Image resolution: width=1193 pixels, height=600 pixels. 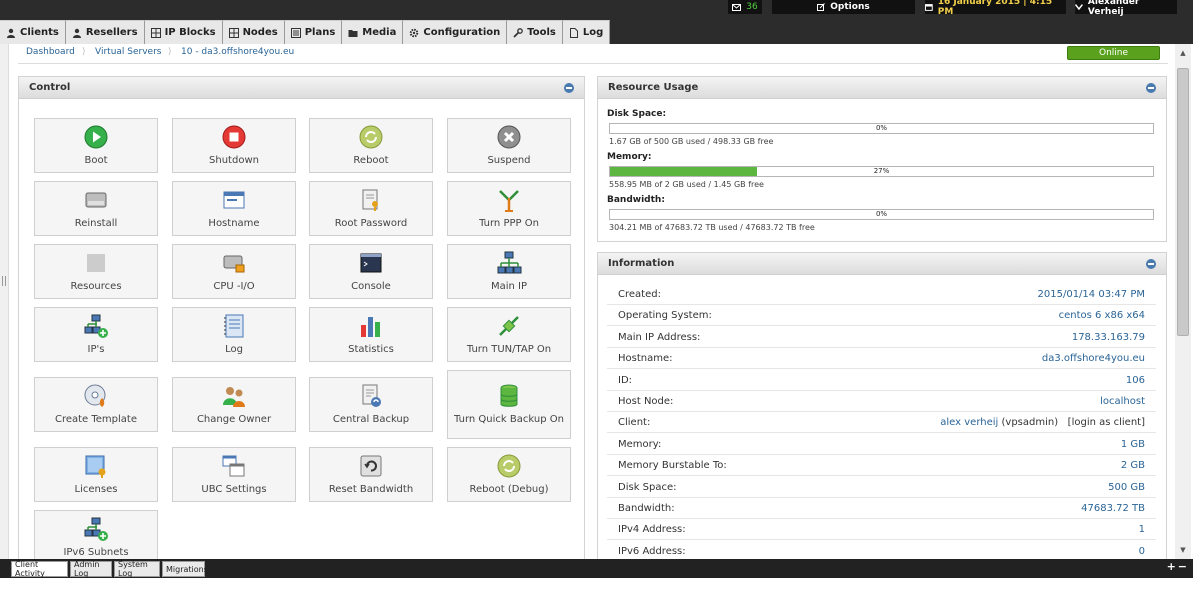 What do you see at coordinates (881, 466) in the screenshot?
I see `info-row: Memory Burstable To: 2 GB` at bounding box center [881, 466].